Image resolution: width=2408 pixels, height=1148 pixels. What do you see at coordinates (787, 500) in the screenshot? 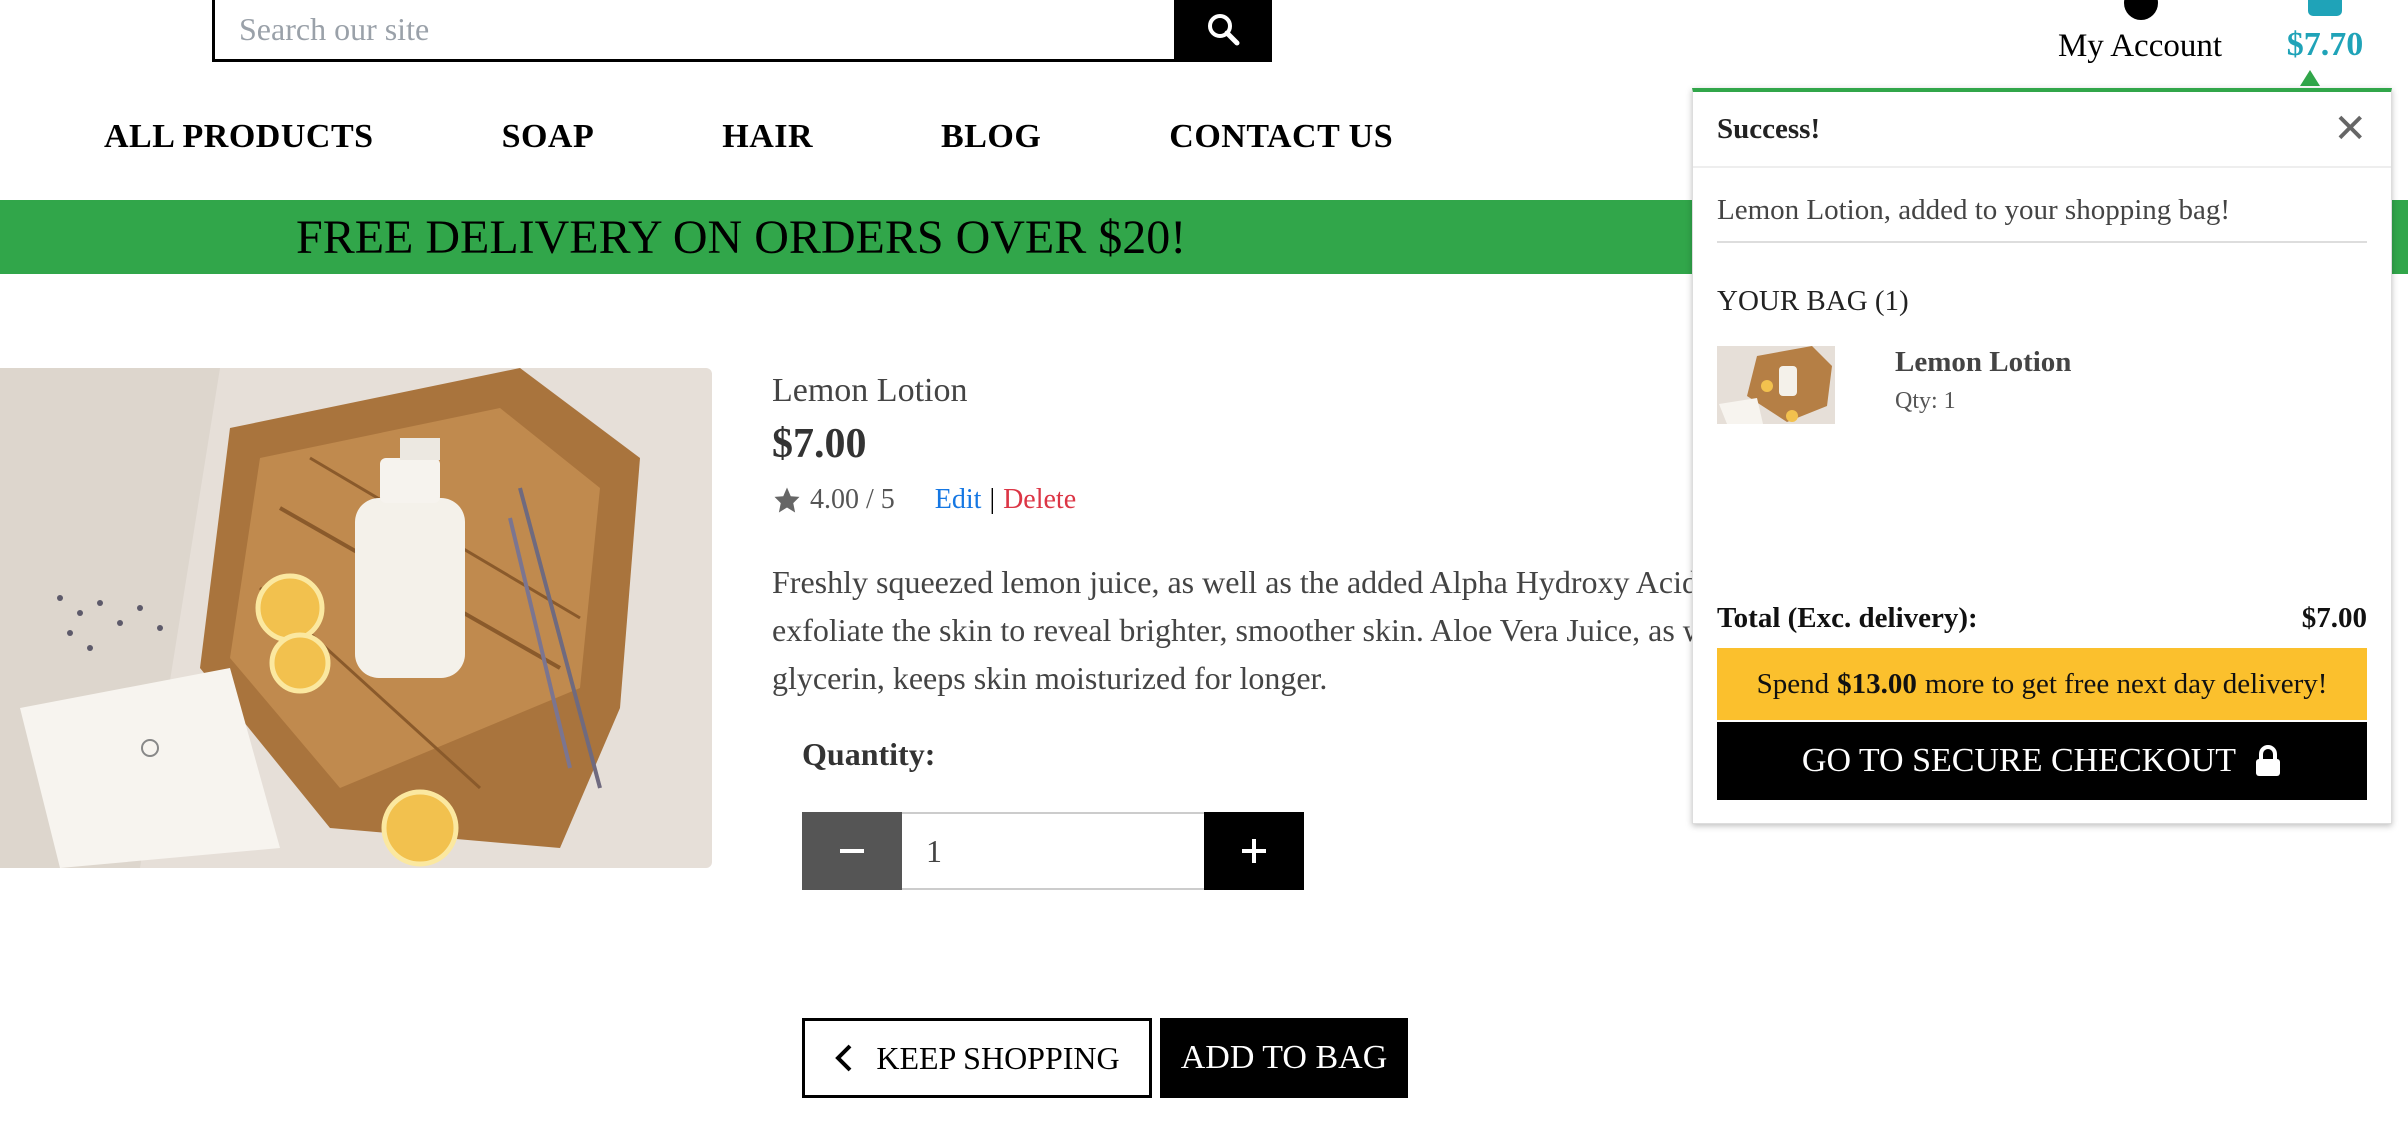
I see `star-icon` at bounding box center [787, 500].